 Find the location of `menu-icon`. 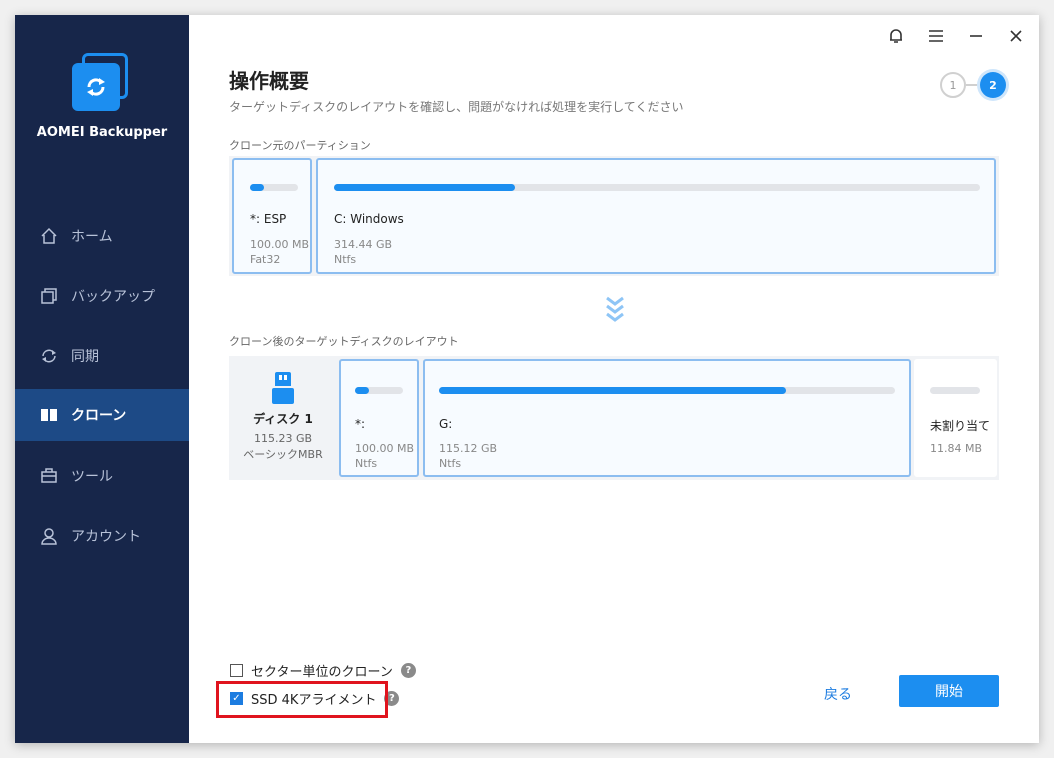

menu-icon is located at coordinates (936, 36).